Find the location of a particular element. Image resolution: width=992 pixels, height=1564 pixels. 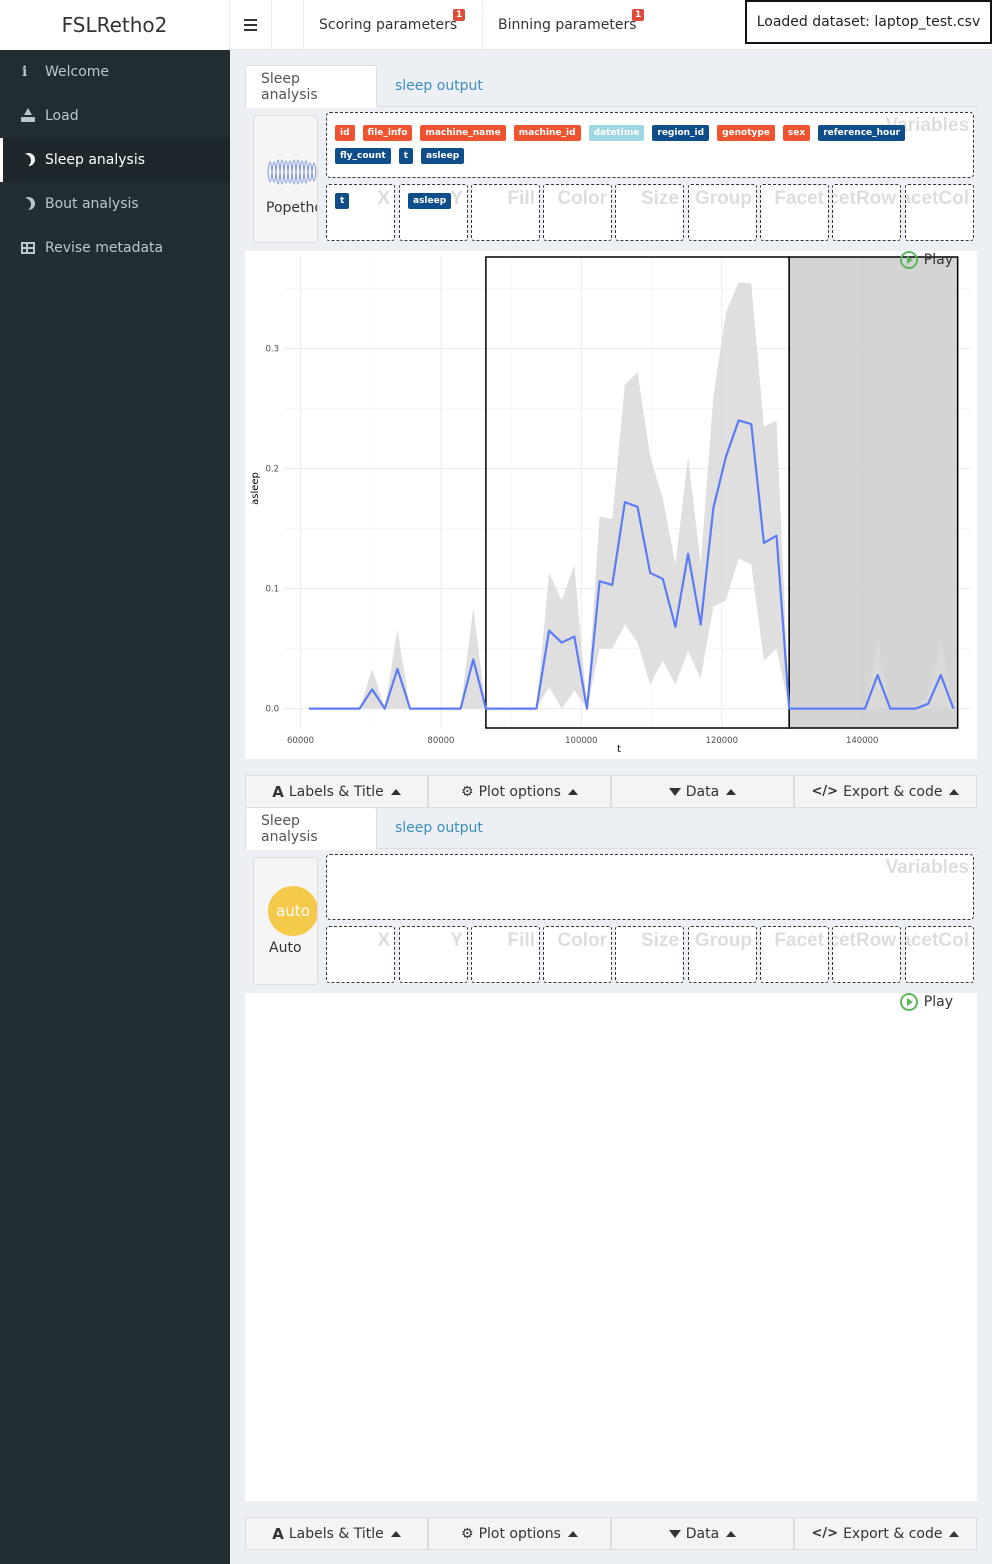

data-label: Data is located at coordinates (702, 1533).